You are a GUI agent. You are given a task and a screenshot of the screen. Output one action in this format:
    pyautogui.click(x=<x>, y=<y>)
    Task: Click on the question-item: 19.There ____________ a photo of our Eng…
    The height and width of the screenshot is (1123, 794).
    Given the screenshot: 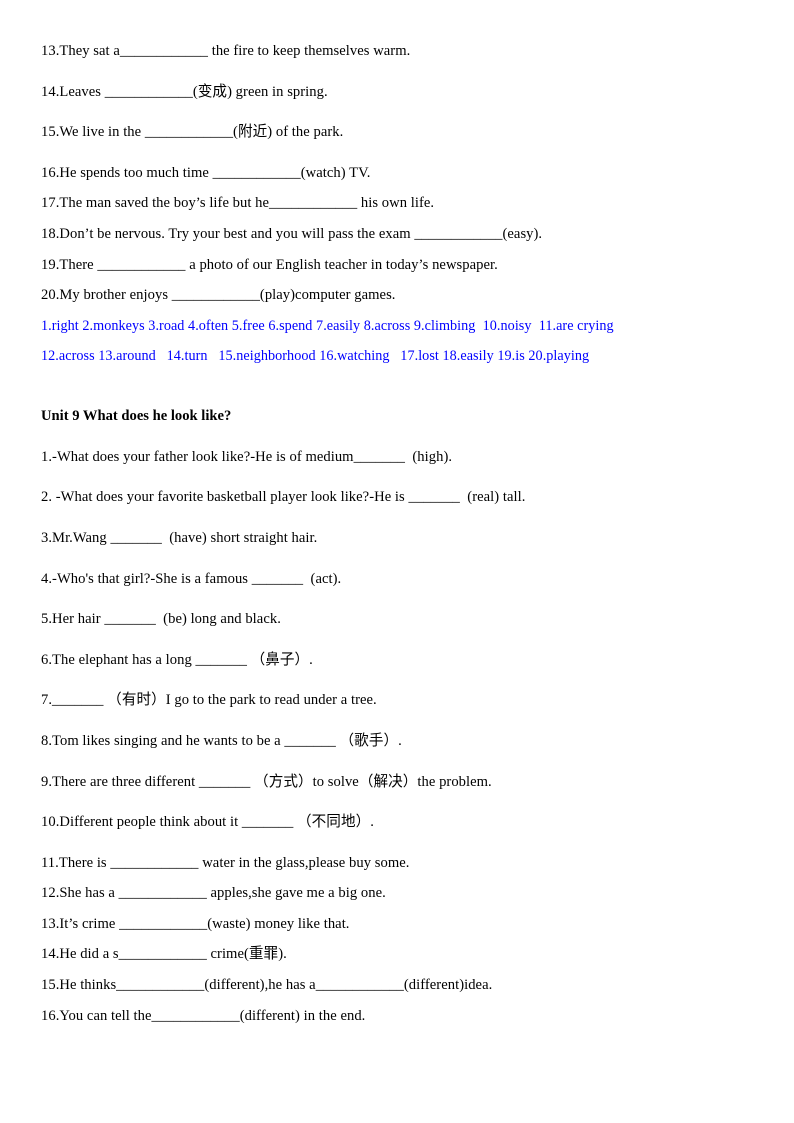 What is the action you would take?
    pyautogui.click(x=269, y=264)
    